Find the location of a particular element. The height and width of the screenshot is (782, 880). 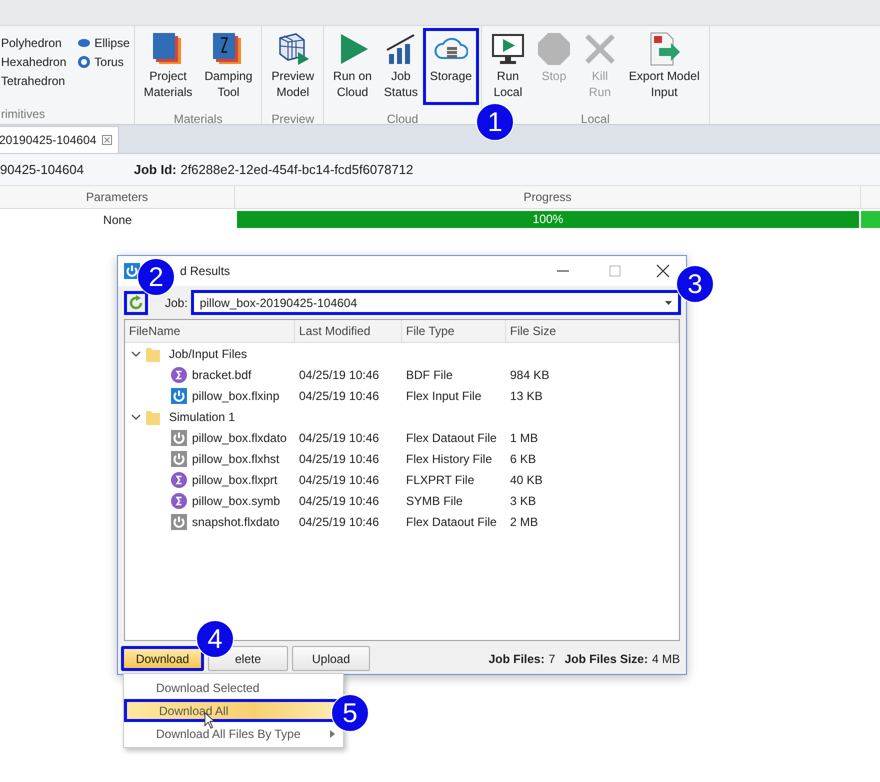

column-header: Progress is located at coordinates (548, 197).